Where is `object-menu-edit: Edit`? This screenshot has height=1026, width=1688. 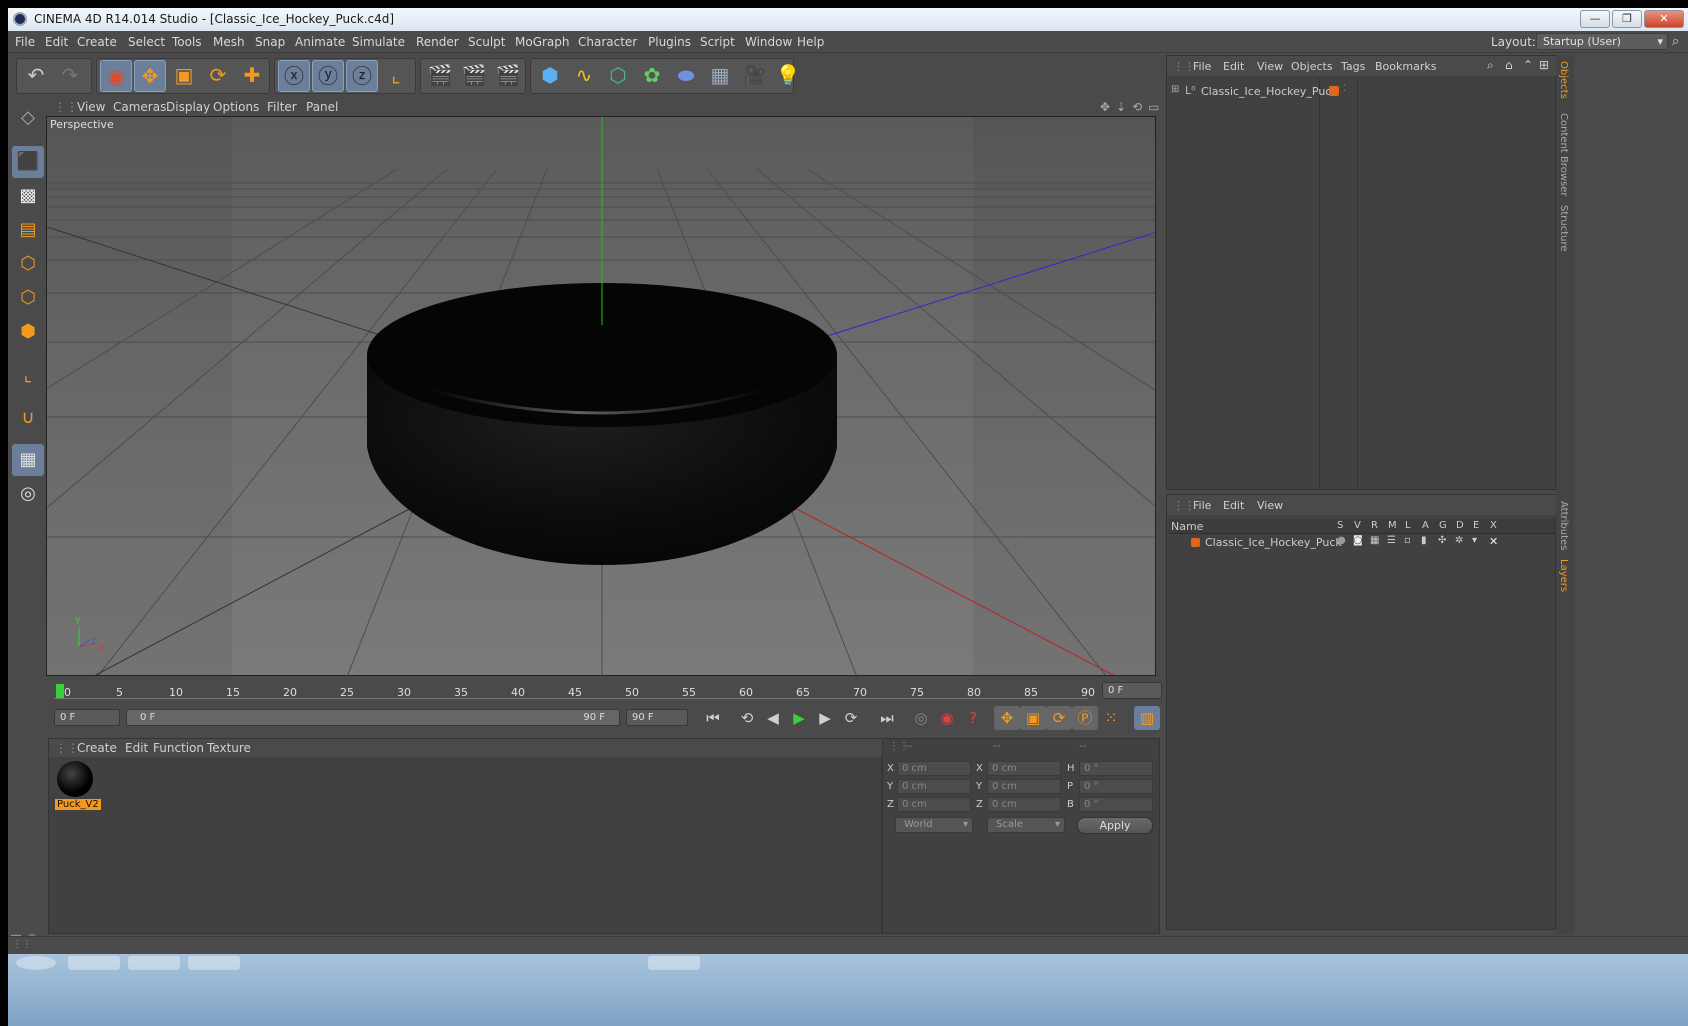 object-menu-edit: Edit is located at coordinates (1233, 66).